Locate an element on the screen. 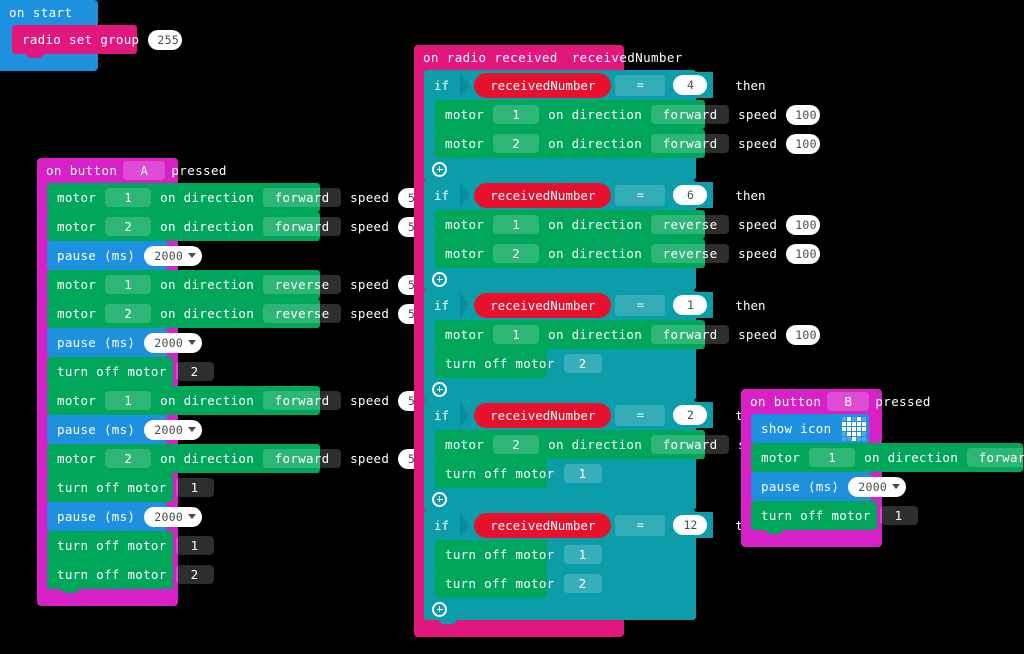 This screenshot has height=654, width=1024. motor-block: motor 1 on direction forward speed 50 is located at coordinates (240, 199).